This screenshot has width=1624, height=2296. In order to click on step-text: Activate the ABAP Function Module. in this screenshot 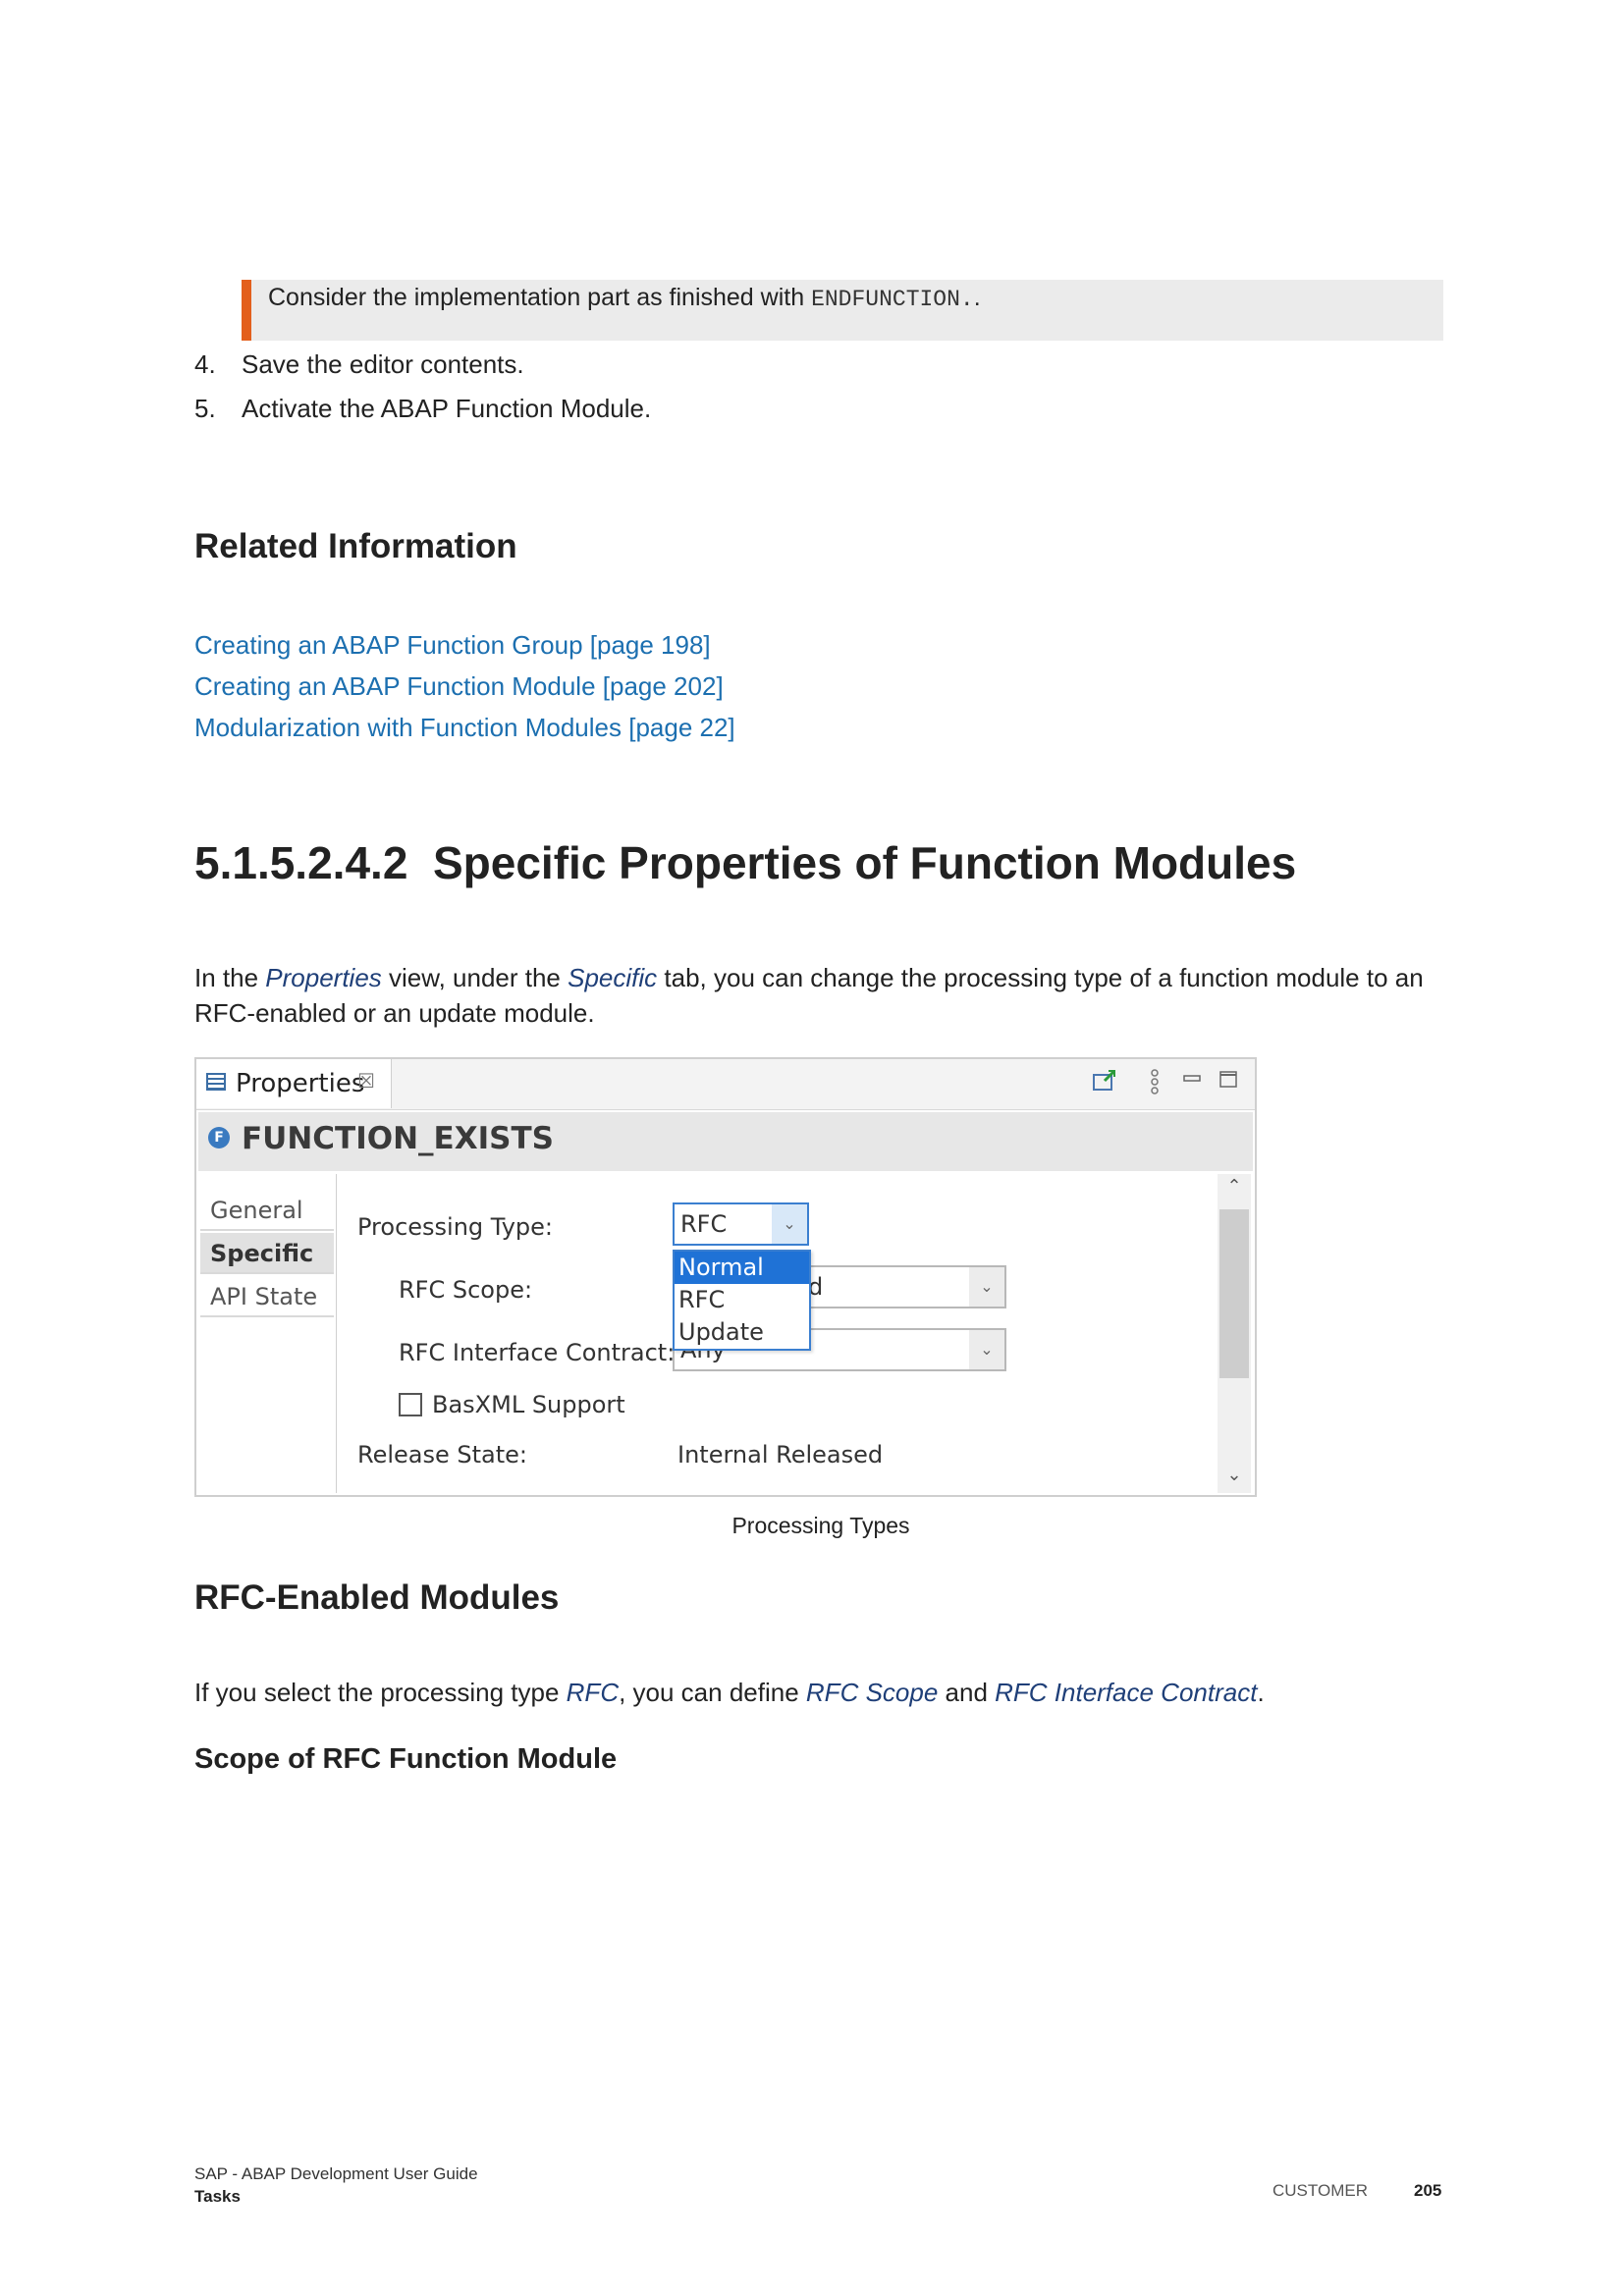, I will do `click(447, 408)`.